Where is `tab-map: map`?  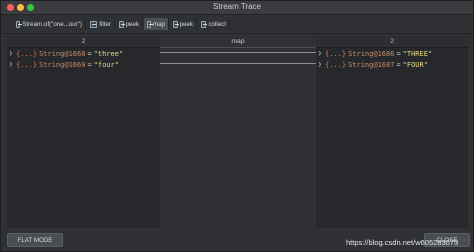
tab-map: map is located at coordinates (156, 24).